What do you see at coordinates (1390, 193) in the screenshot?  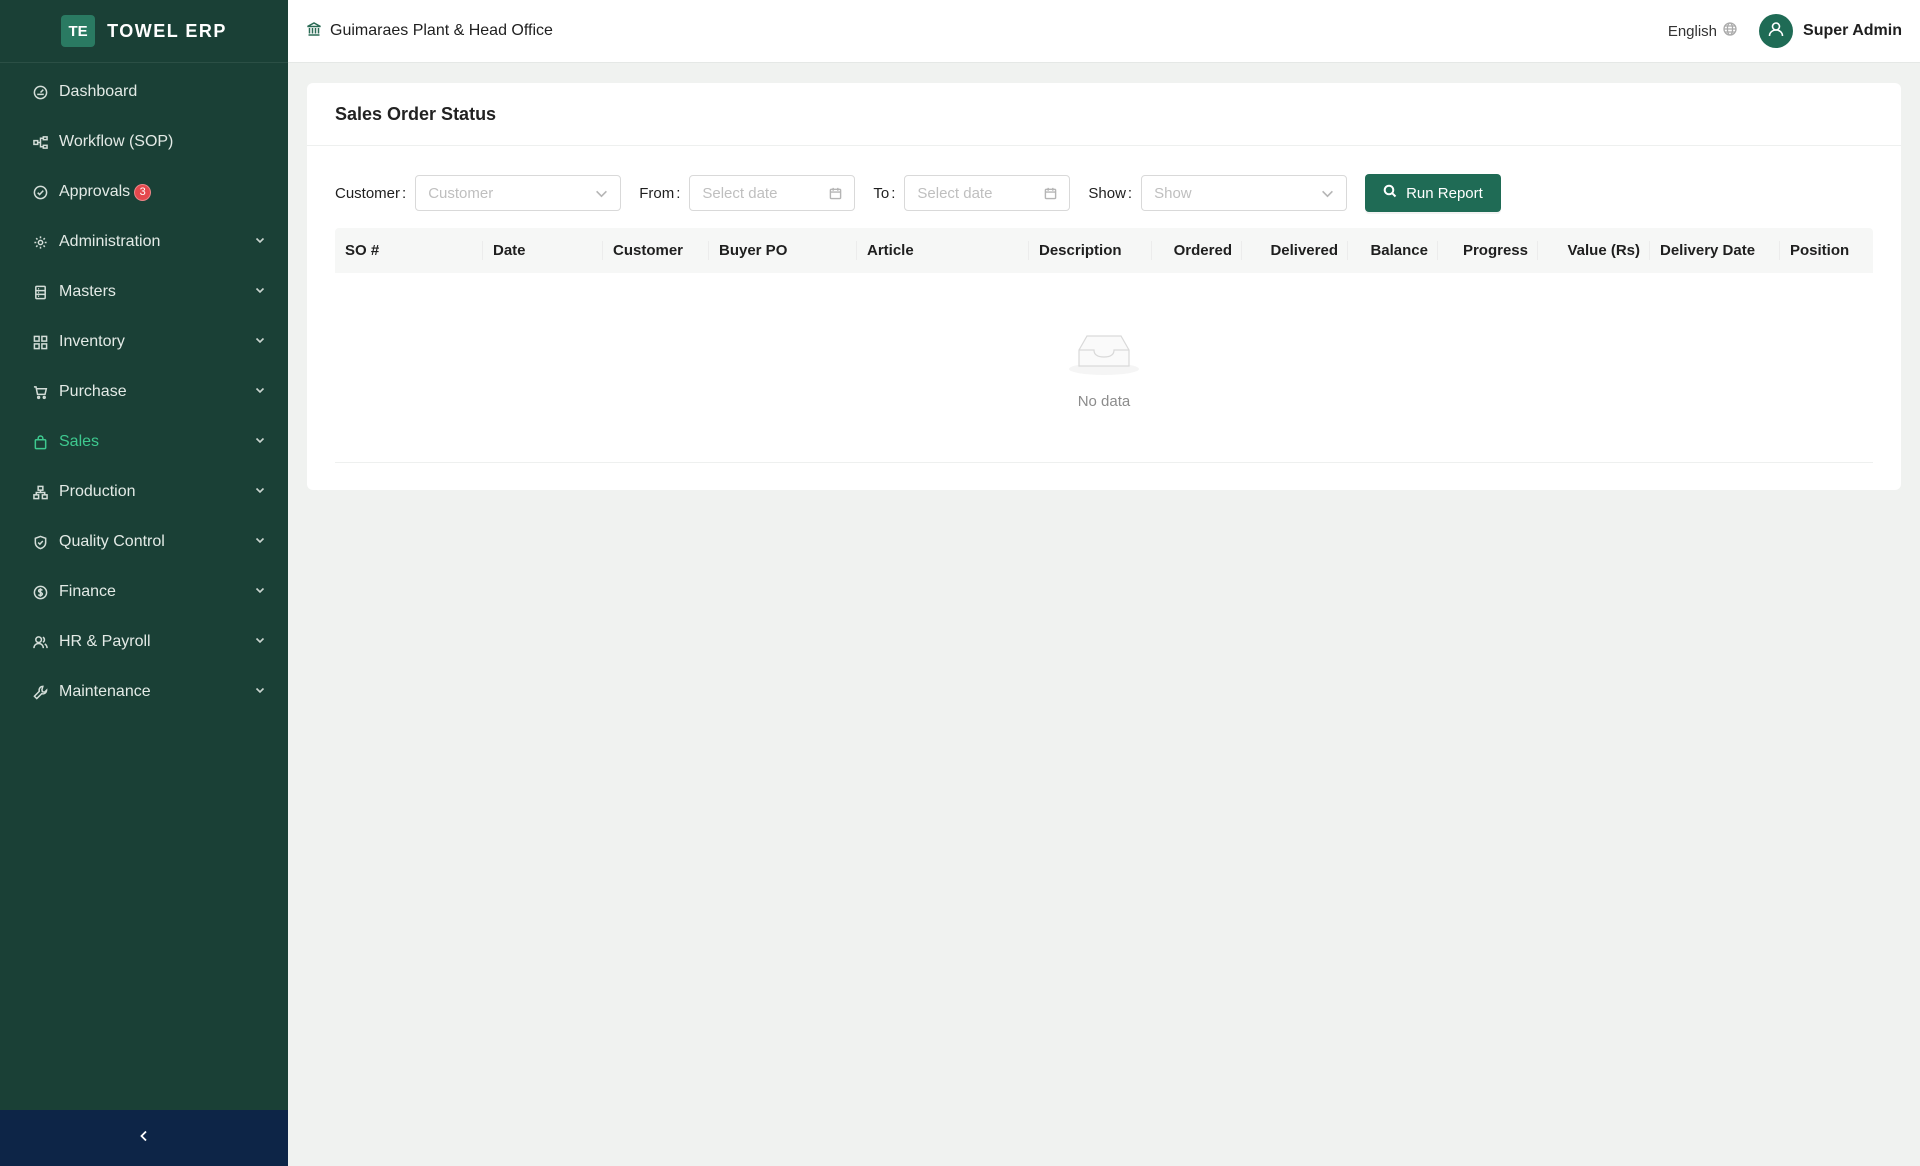 I see `search-icon` at bounding box center [1390, 193].